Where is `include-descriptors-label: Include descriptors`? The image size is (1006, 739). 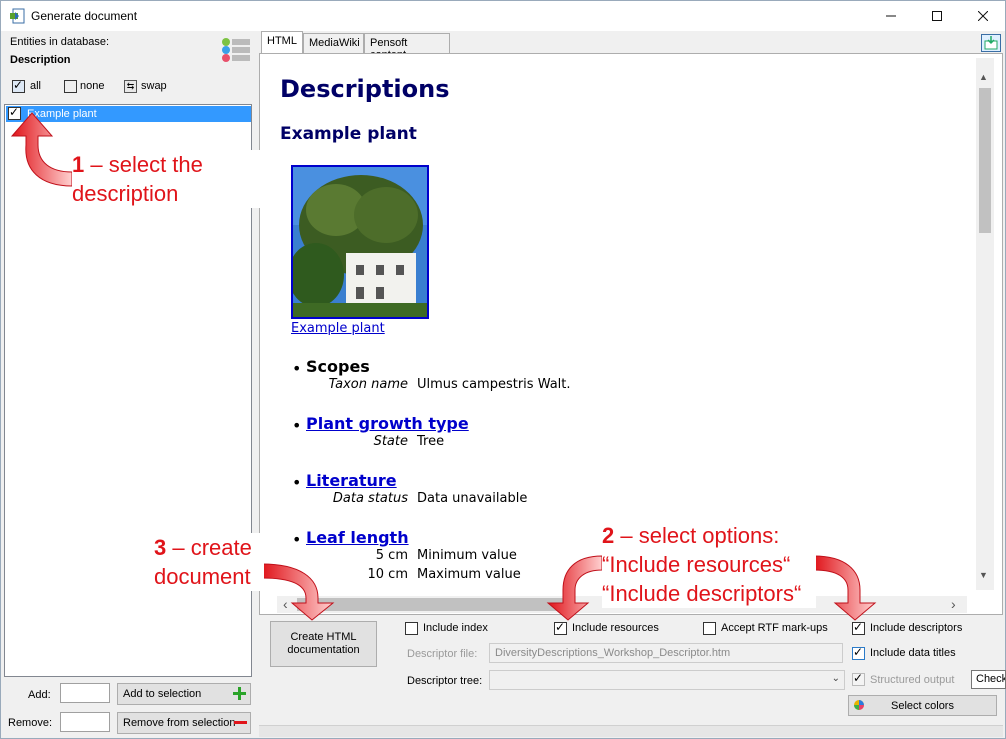 include-descriptors-label: Include descriptors is located at coordinates (916, 628).